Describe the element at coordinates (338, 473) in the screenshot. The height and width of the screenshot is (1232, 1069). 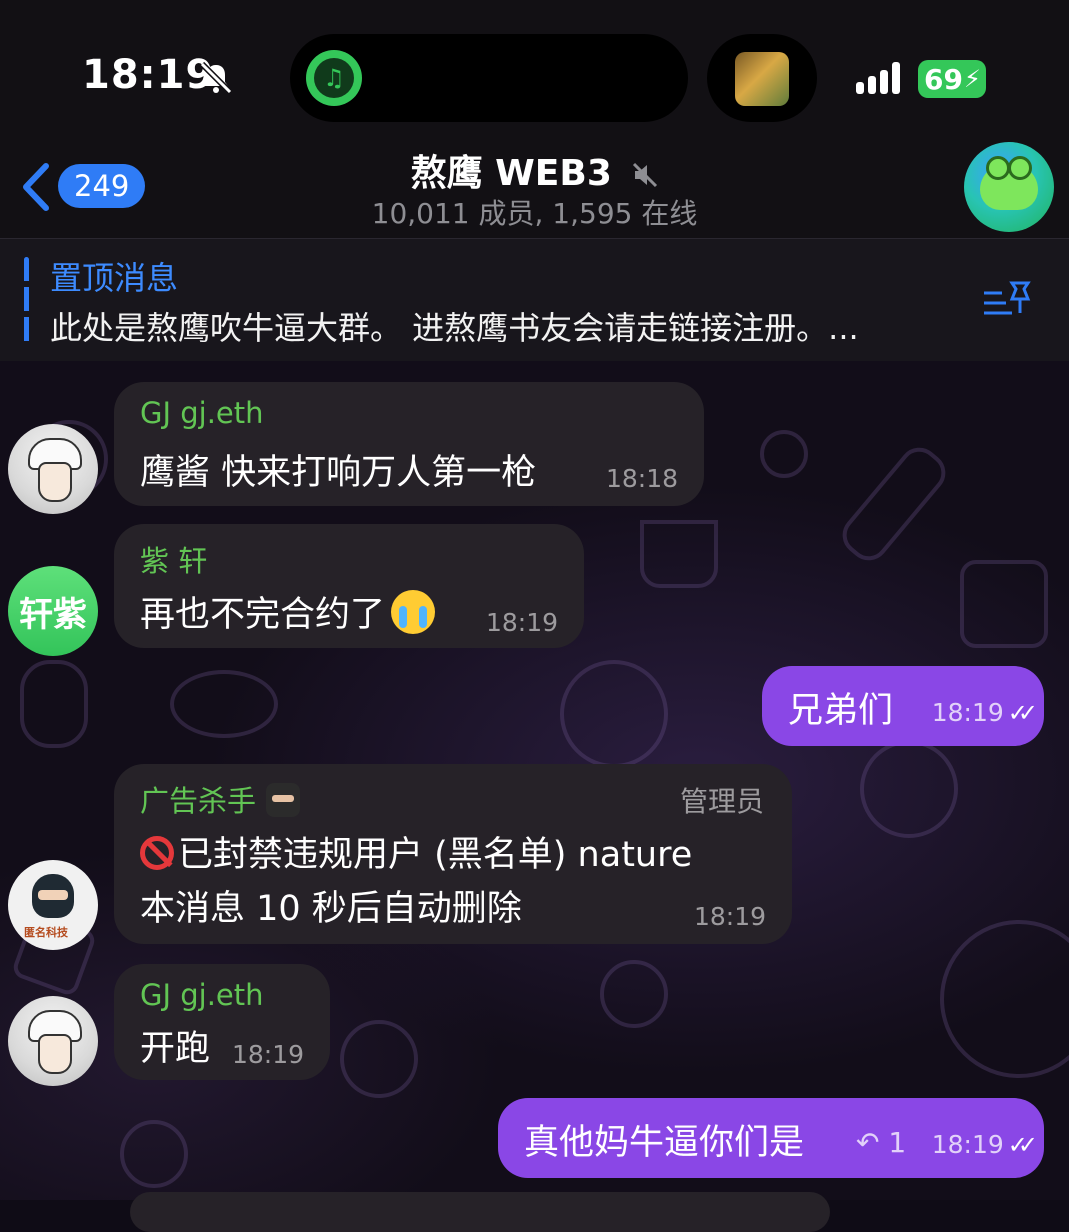
I see `message-text: 鹰酱 快来打响万人第一枪` at that location.